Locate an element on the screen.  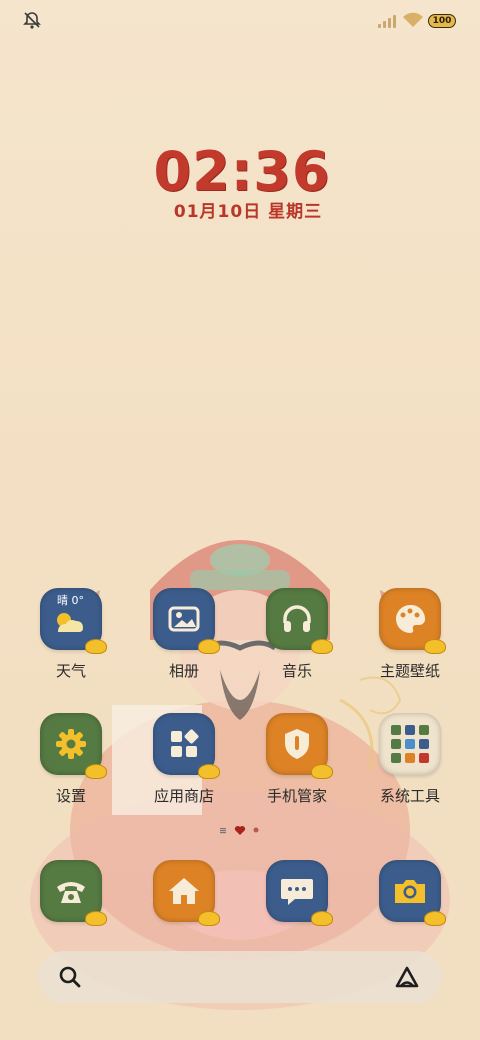
gear-icon is located at coordinates (73, 746).